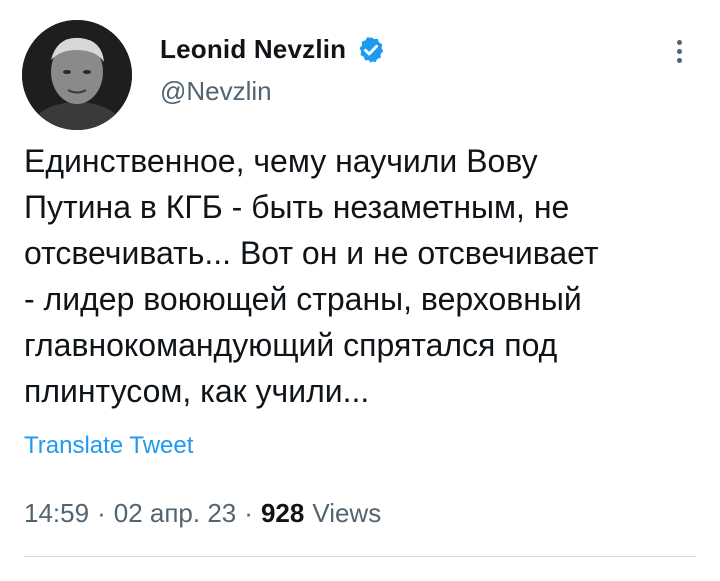 This screenshot has width=720, height=581. Describe the element at coordinates (216, 91) in the screenshot. I see `author-handle: @Nevzlin` at that location.